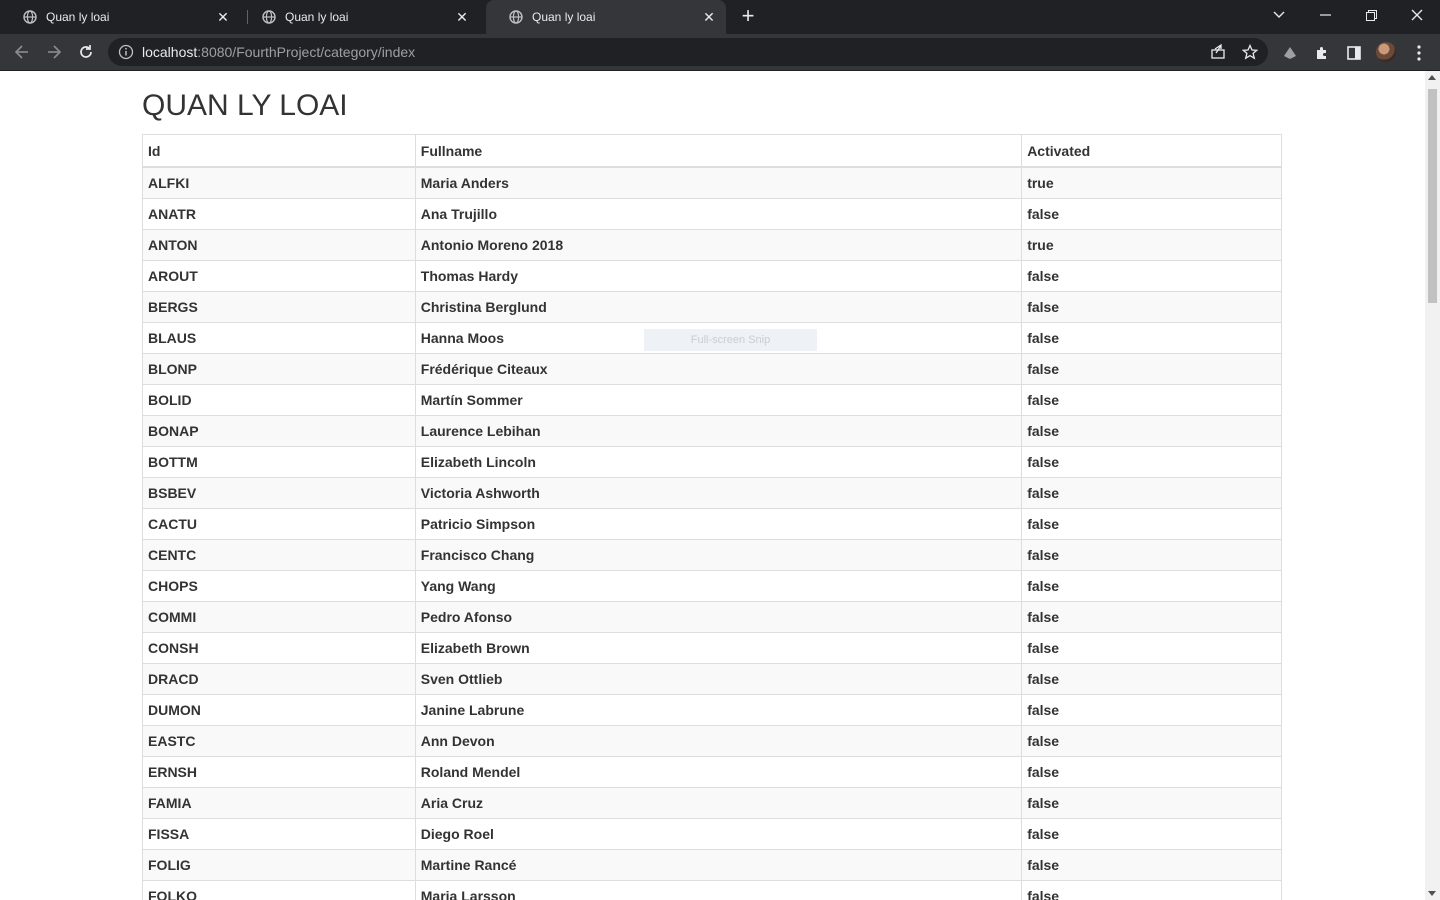 This screenshot has height=900, width=1440. What do you see at coordinates (718, 369) in the screenshot?
I see `cell-fullname: Frédérique Citeaux` at bounding box center [718, 369].